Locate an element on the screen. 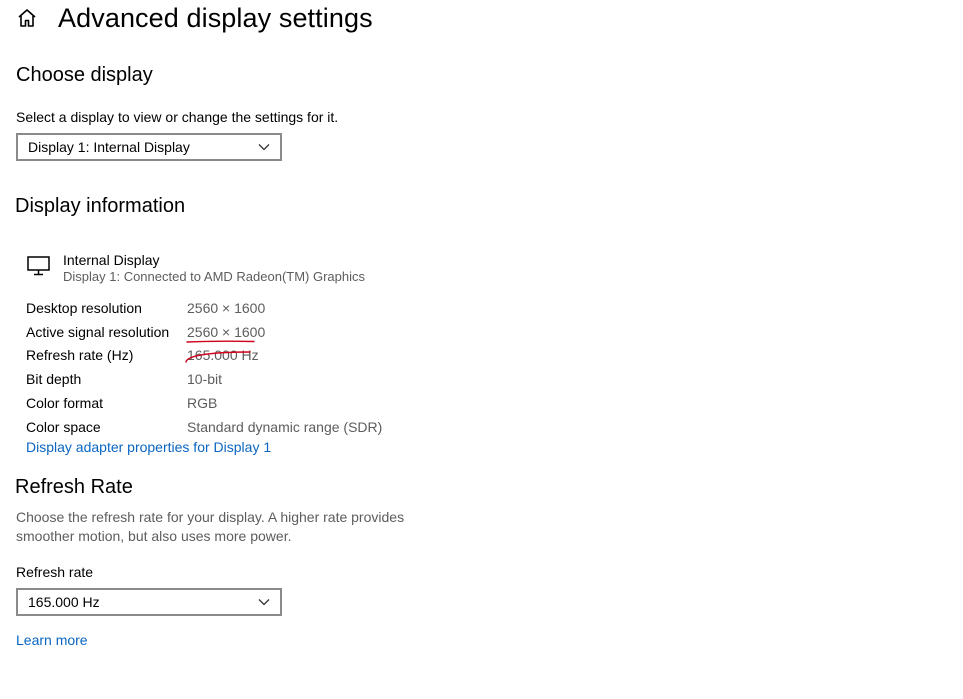 This screenshot has height=699, width=963. refresh-rate-field-label: Refresh rate is located at coordinates (55, 572).